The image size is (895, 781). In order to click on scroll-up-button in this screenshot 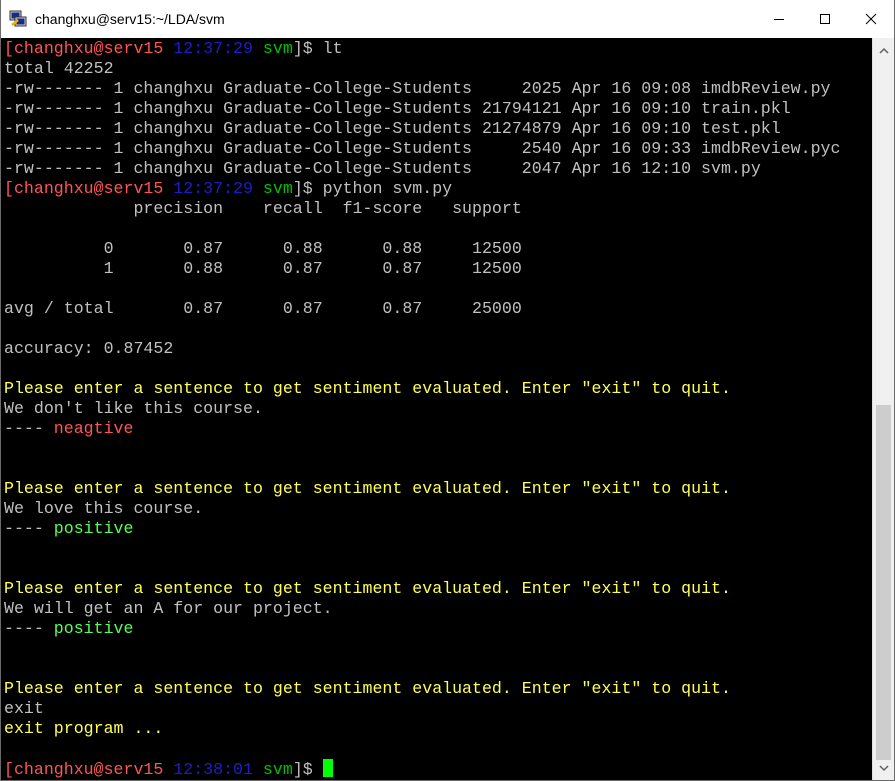, I will do `click(883, 50)`.